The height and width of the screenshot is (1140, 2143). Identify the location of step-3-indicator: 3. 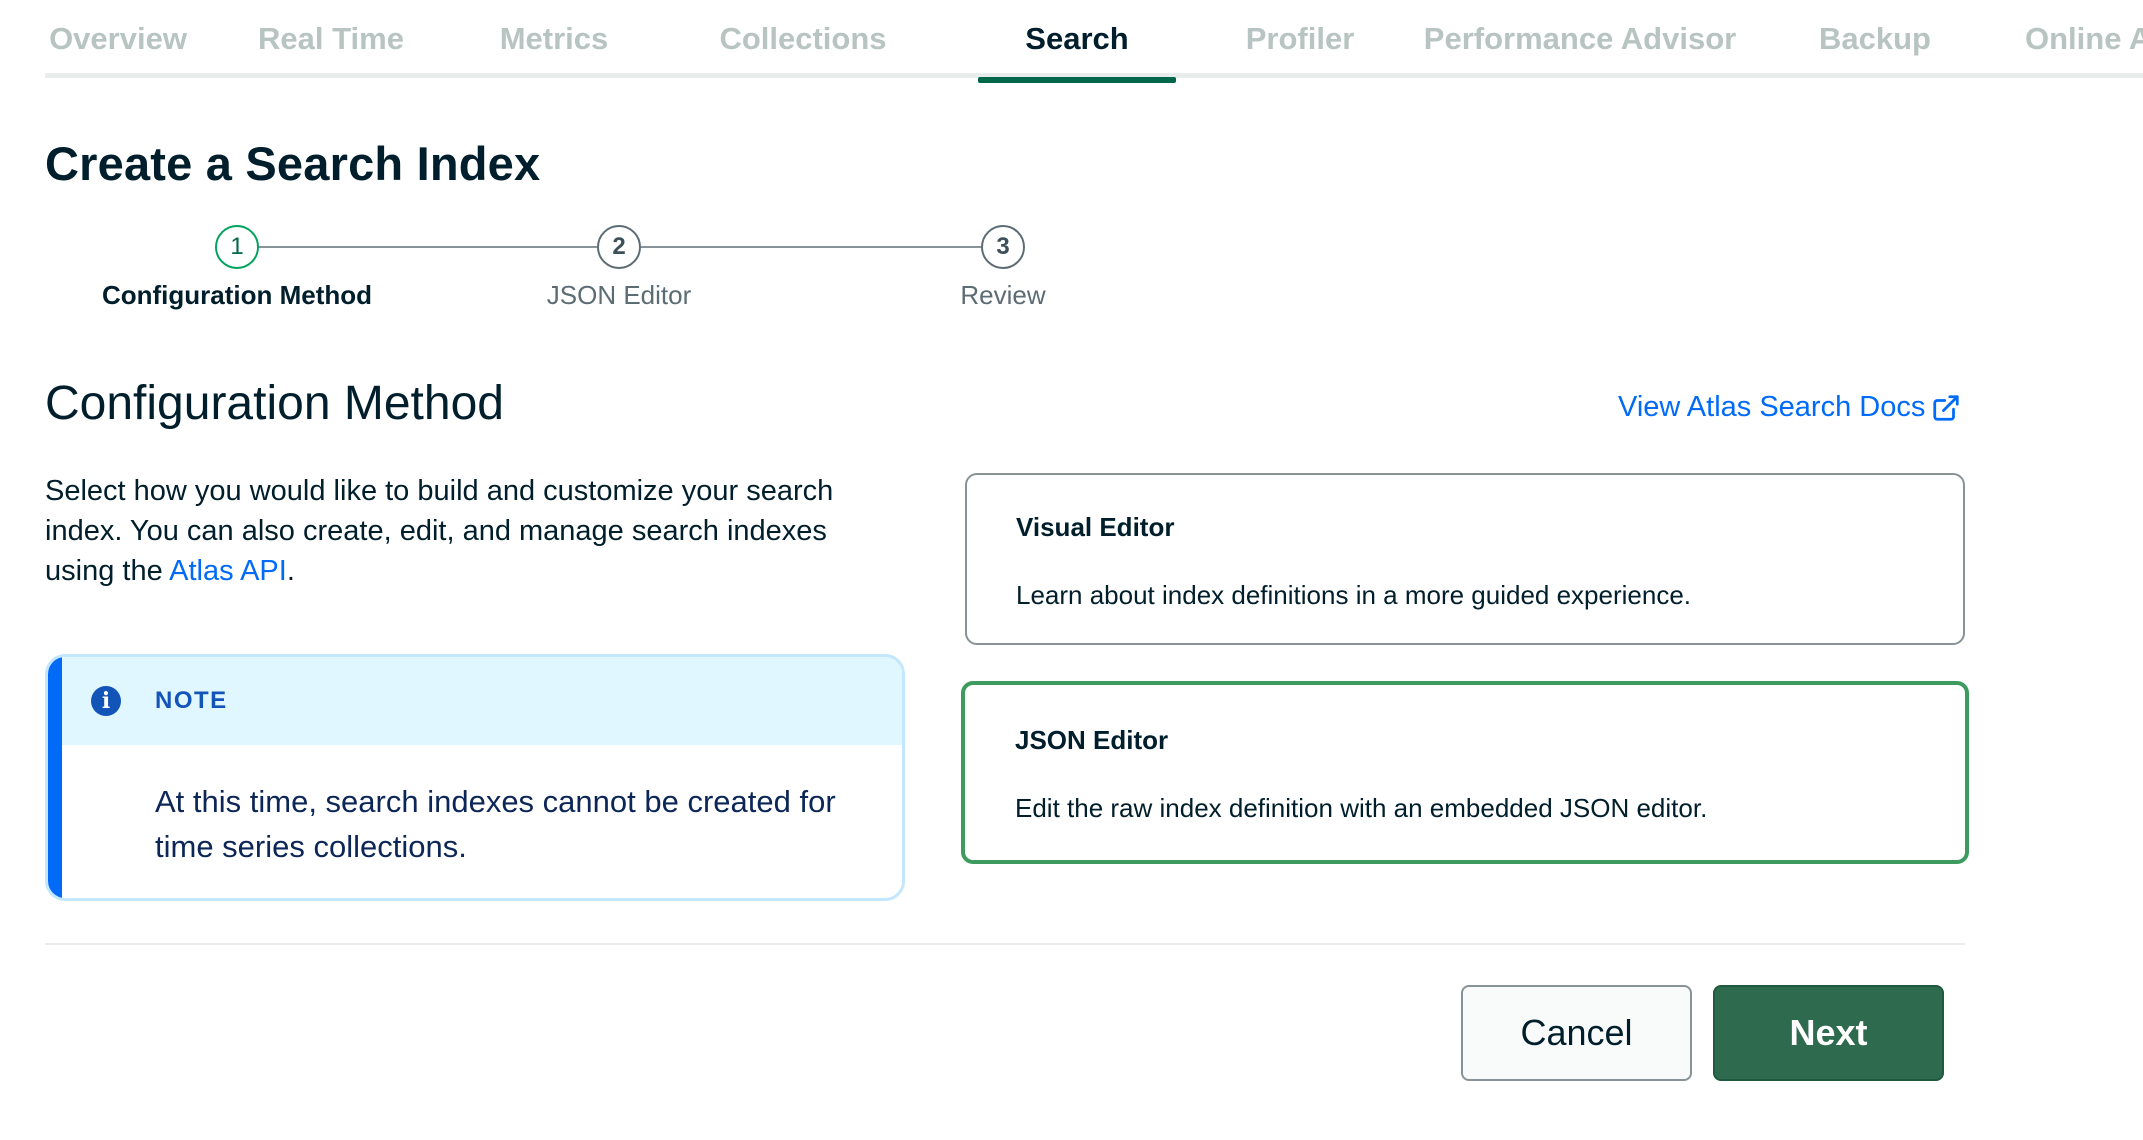
(1003, 247).